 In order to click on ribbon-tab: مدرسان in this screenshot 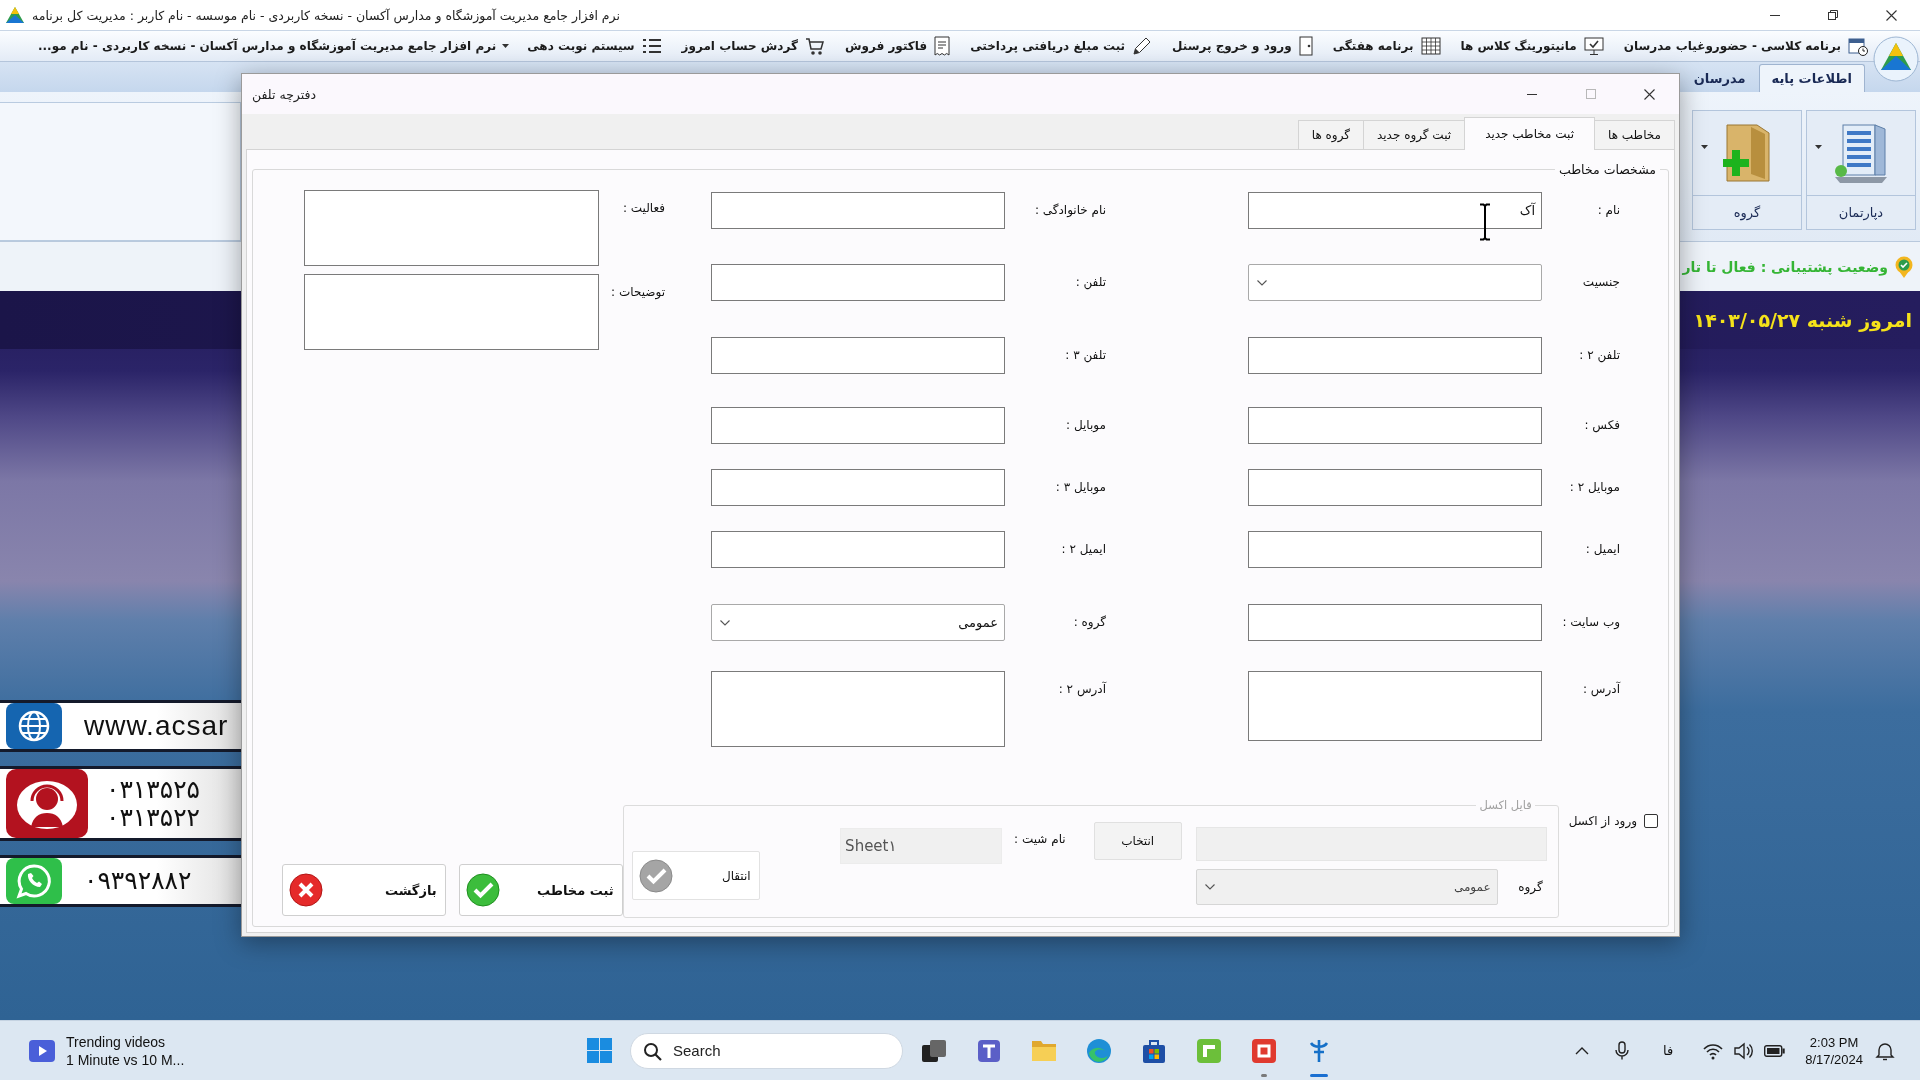, I will do `click(1719, 78)`.